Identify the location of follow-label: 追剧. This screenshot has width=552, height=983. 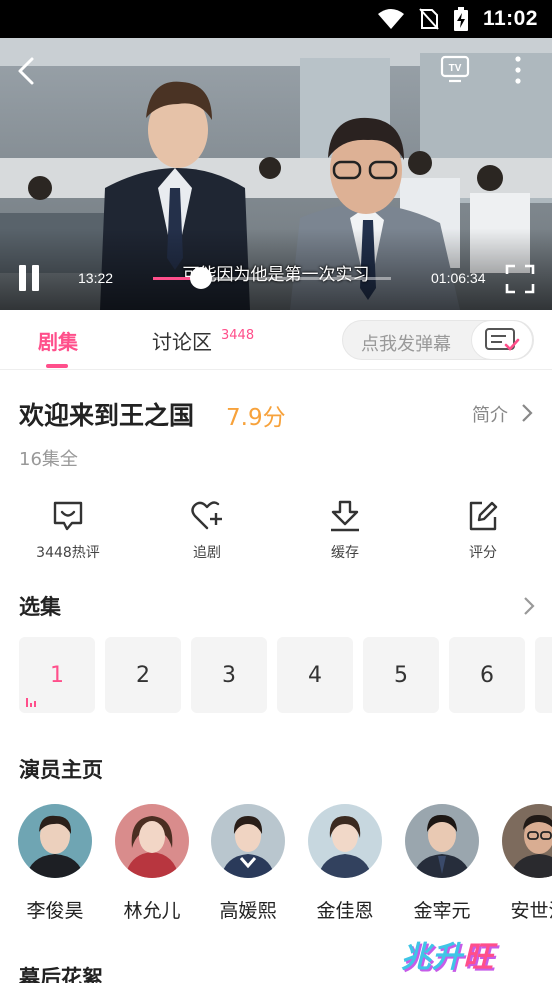
(207, 553).